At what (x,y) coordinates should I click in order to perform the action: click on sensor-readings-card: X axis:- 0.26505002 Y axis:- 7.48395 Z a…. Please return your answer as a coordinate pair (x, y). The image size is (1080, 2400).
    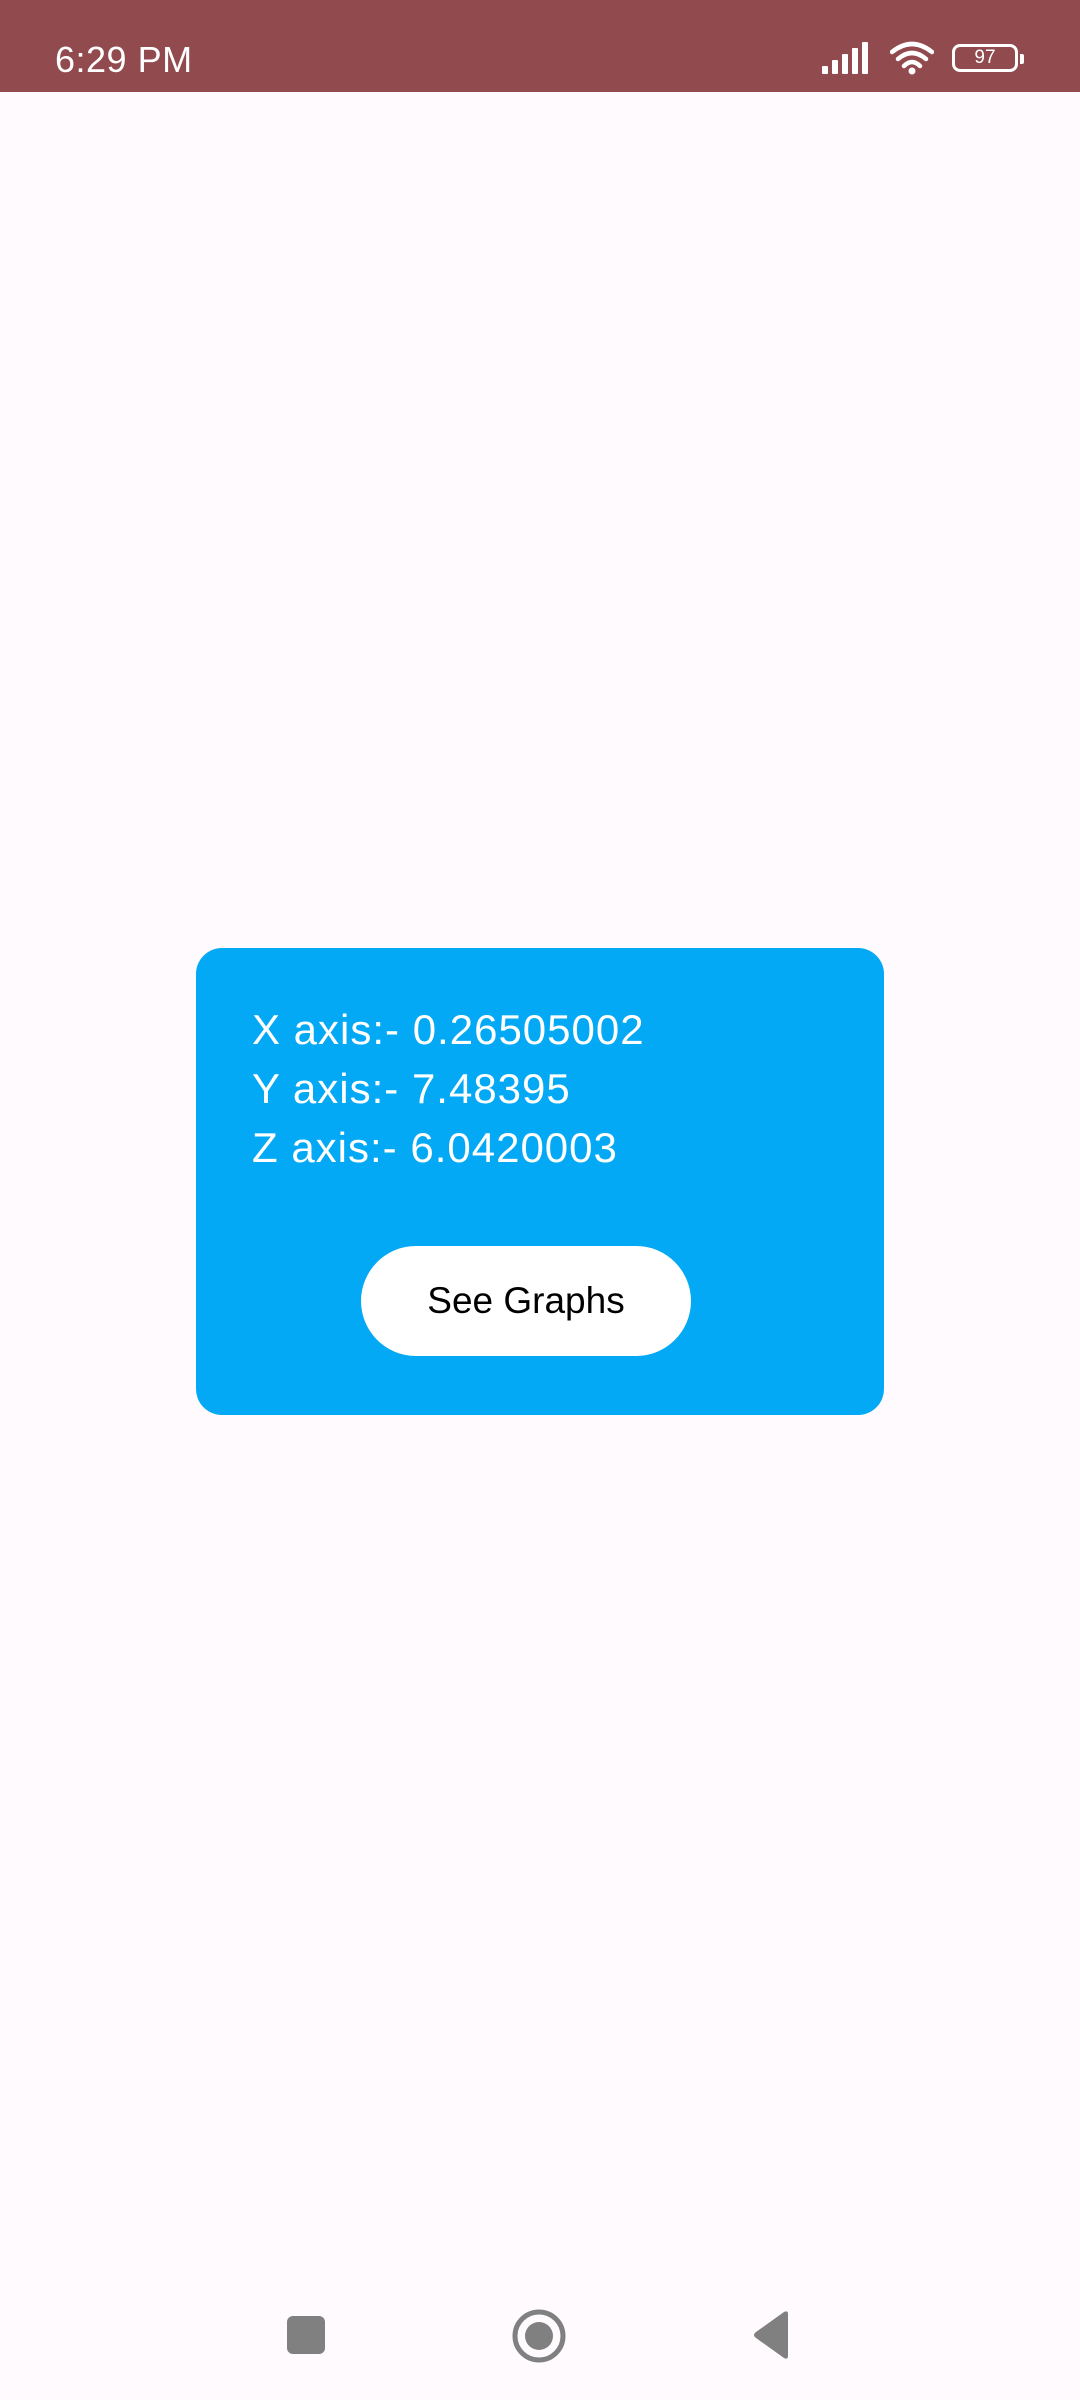
    Looking at the image, I should click on (540, 1181).